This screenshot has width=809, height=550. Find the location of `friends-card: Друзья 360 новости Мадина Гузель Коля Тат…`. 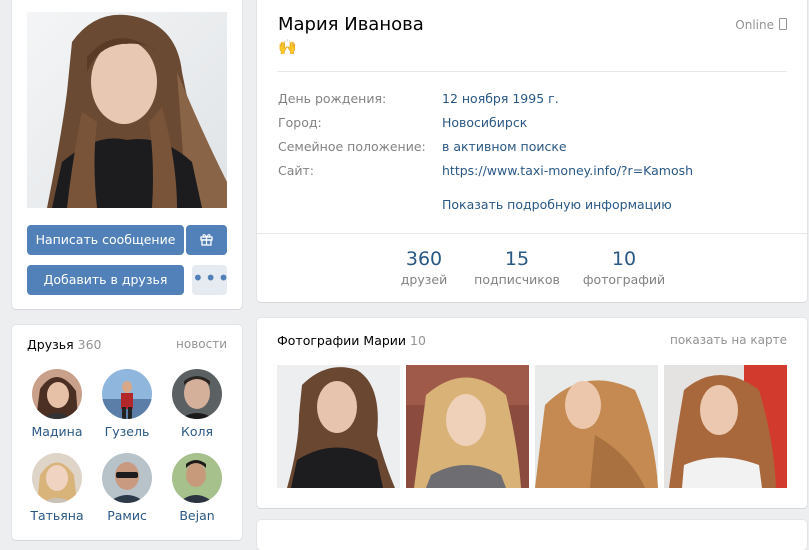

friends-card: Друзья 360 новости Мадина Гузель Коля Тат… is located at coordinates (127, 432).